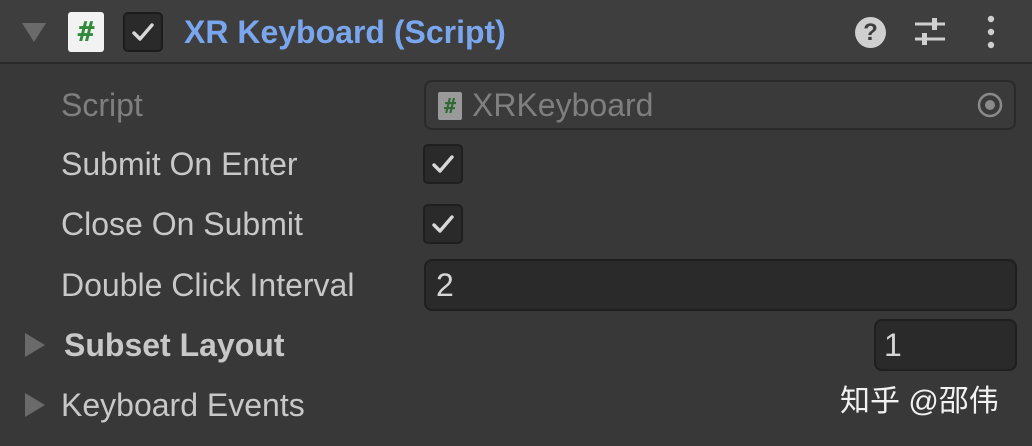 Image resolution: width=1032 pixels, height=446 pixels. Describe the element at coordinates (720, 285) in the screenshot. I see `double-click-interval-input: 2` at that location.